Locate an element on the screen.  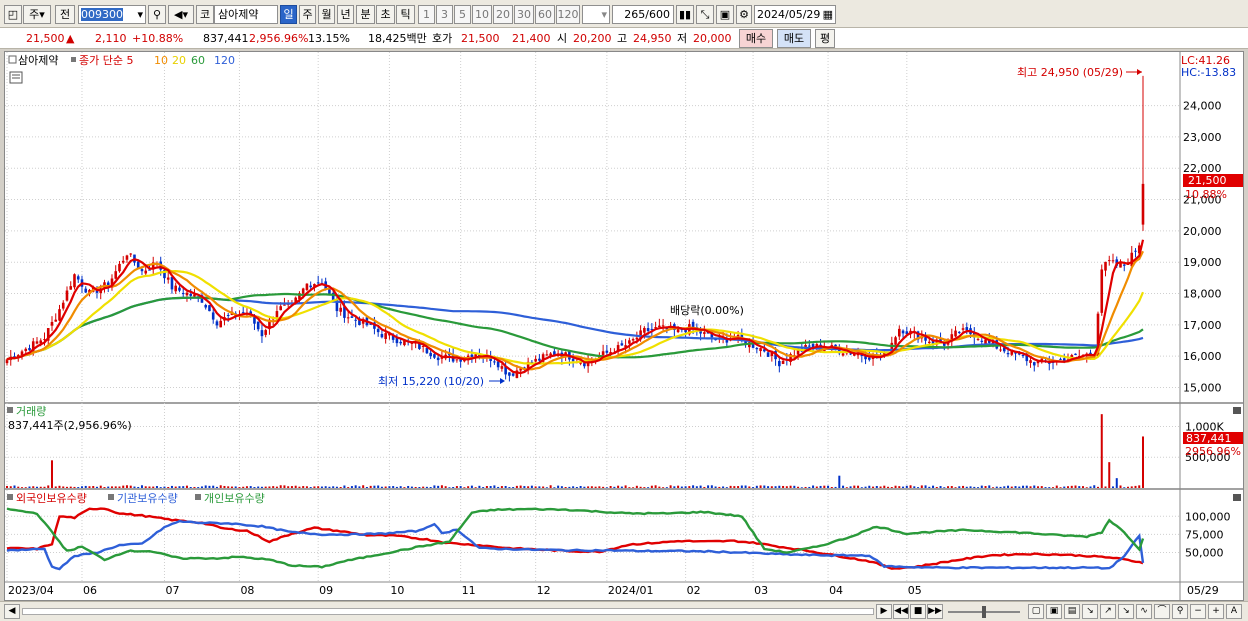
speaker-icon: ◀▾ is located at coordinates (181, 14).